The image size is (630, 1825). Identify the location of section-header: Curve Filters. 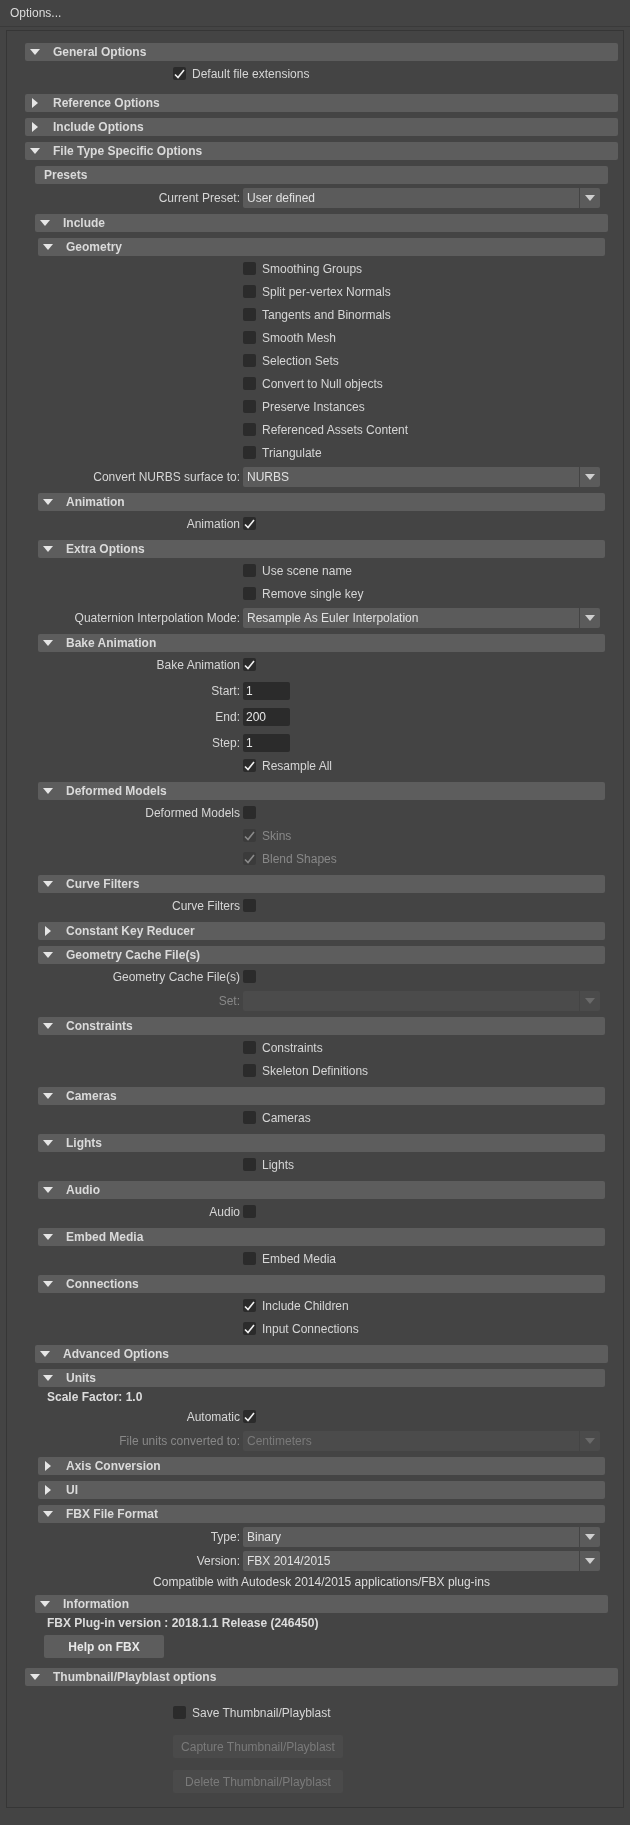
(321, 884).